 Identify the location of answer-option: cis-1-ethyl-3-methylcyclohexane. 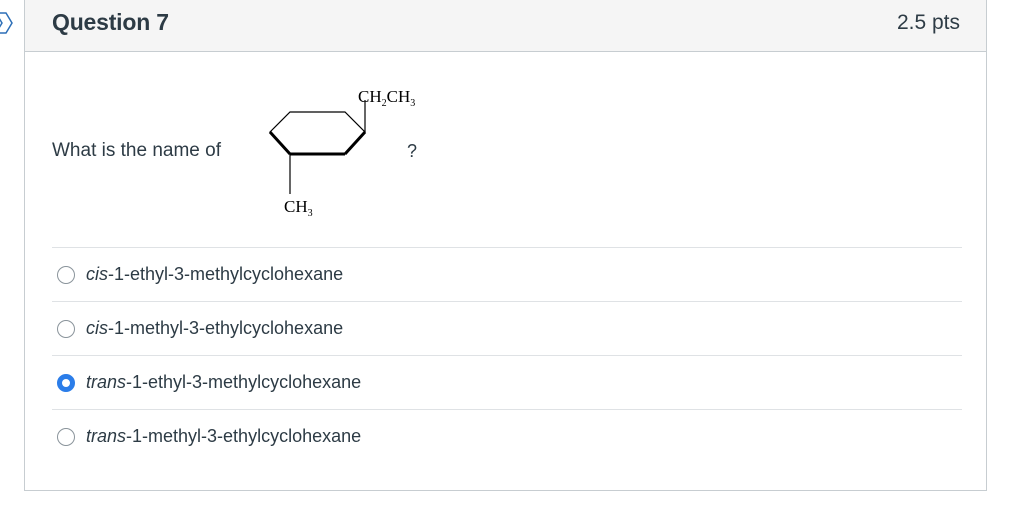
(507, 274).